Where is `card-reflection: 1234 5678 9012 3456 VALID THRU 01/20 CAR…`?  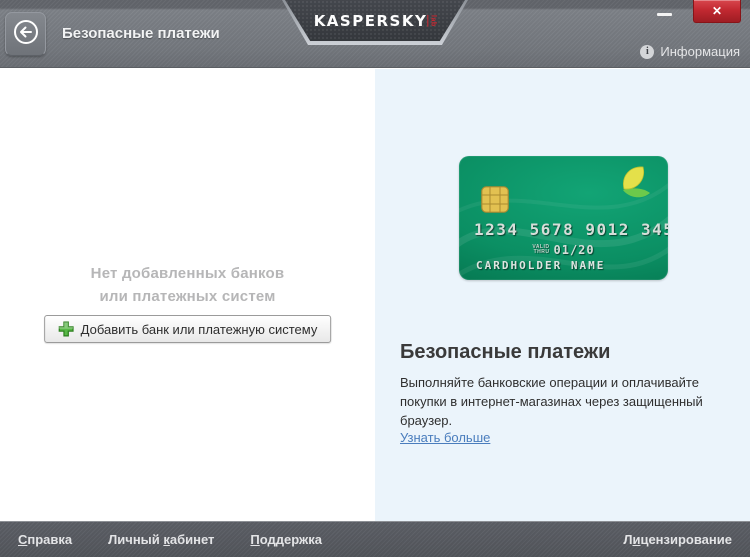
card-reflection: 1234 5678 9012 3456 VALID THRU 01/20 CAR… is located at coordinates (563, 311).